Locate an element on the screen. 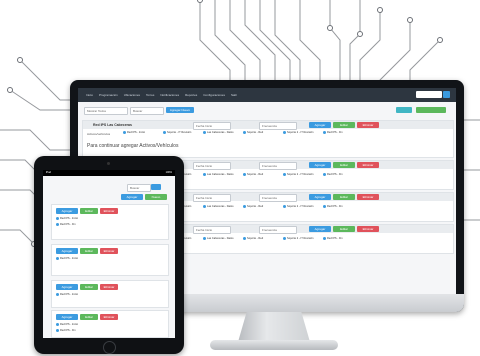 This screenshot has width=480, height=356. nav-link: Notificaciones is located at coordinates (169, 95).